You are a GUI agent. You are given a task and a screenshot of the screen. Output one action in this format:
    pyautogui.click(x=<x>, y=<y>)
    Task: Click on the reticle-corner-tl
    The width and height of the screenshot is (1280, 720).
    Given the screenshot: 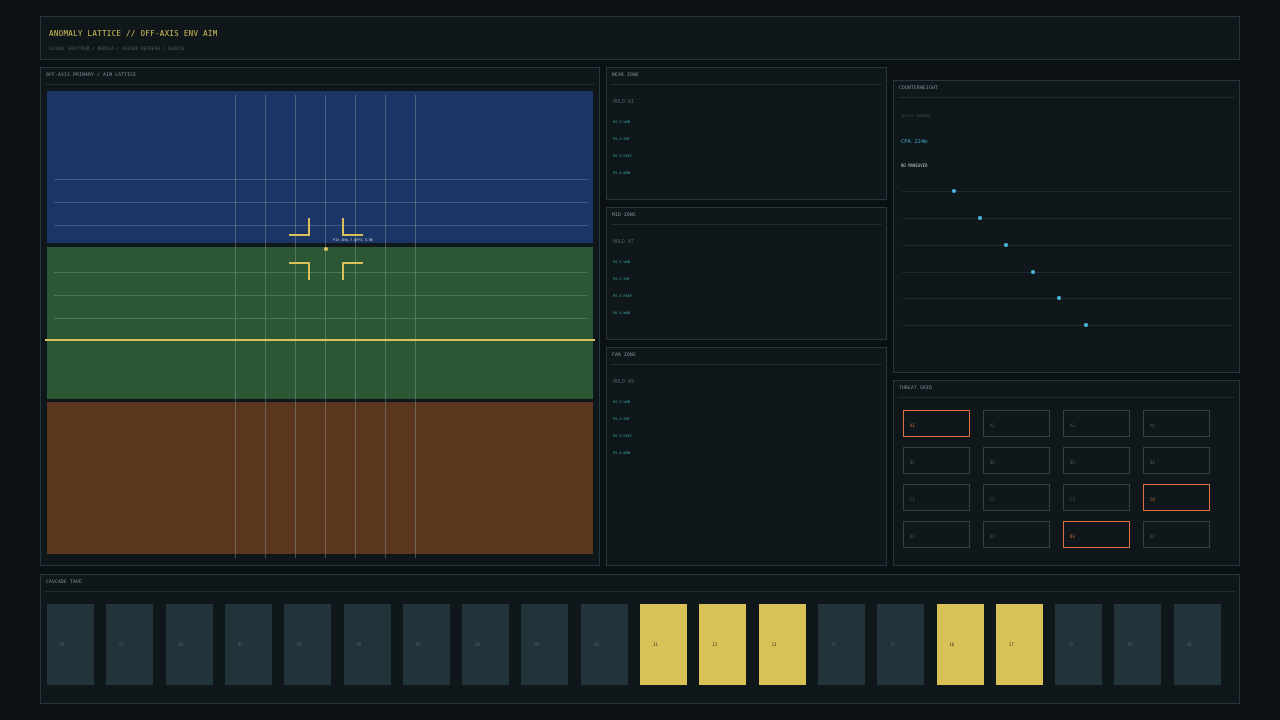 What is the action you would take?
    pyautogui.click(x=299, y=227)
    